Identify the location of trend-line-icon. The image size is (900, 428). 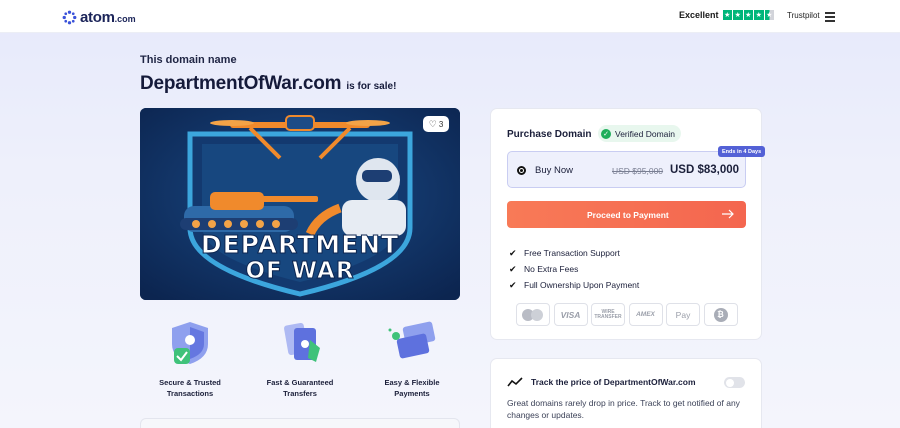
(515, 382).